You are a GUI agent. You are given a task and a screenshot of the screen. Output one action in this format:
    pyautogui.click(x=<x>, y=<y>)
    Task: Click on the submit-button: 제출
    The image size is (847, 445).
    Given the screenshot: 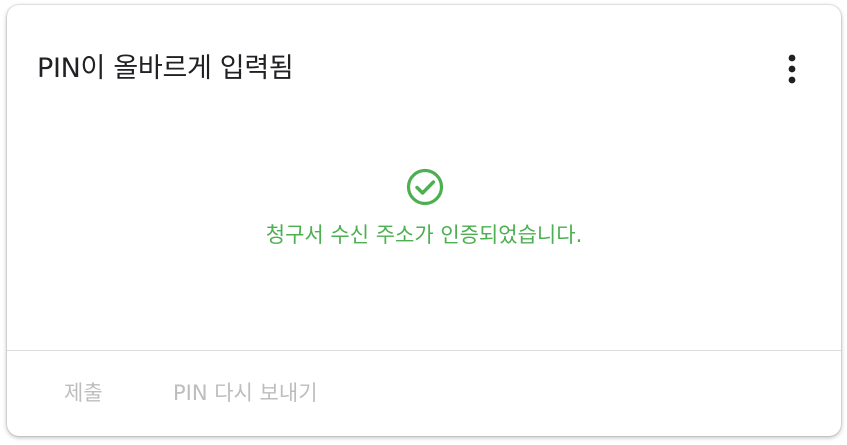 What is the action you would take?
    pyautogui.click(x=83, y=393)
    